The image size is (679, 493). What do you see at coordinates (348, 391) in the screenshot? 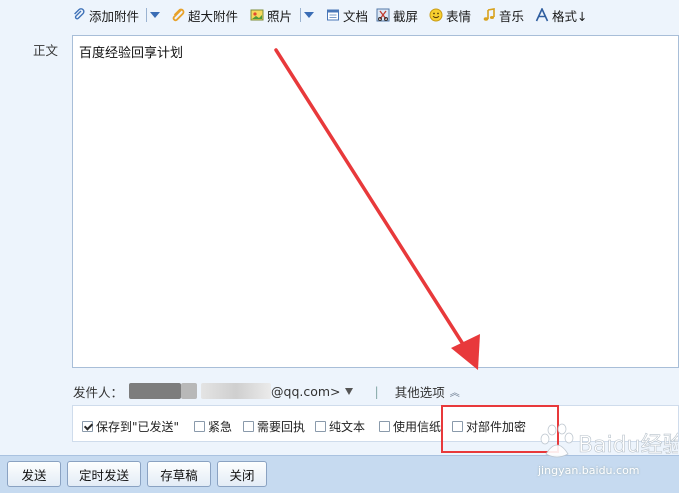
I see `sender-dropdown-icon` at bounding box center [348, 391].